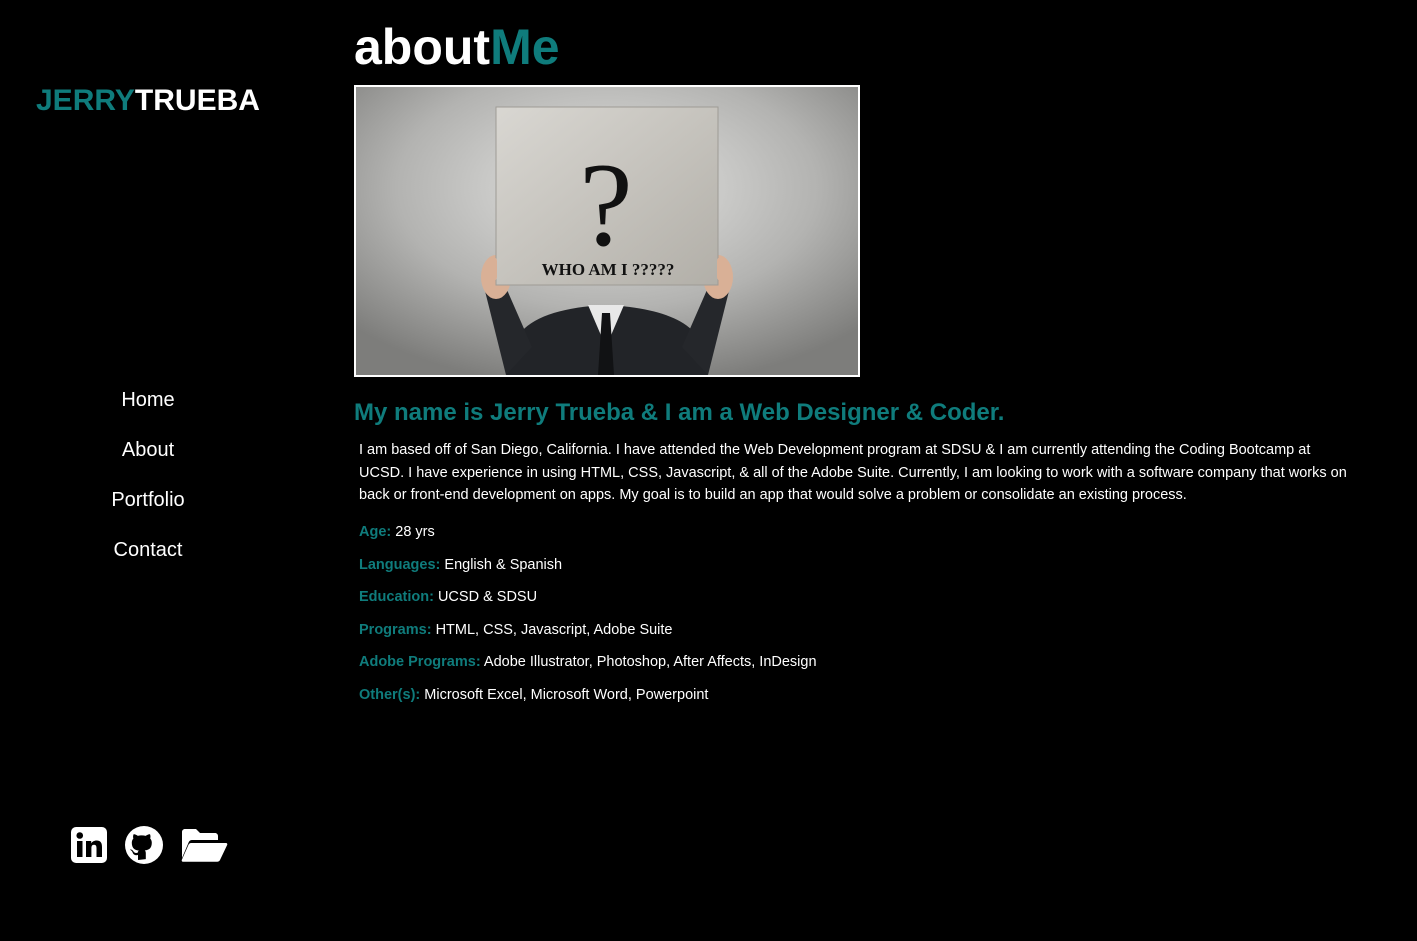 Image resolution: width=1417 pixels, height=941 pixels. I want to click on man-holding-sign-illustration: ? WHO AM I ?????, so click(607, 231).